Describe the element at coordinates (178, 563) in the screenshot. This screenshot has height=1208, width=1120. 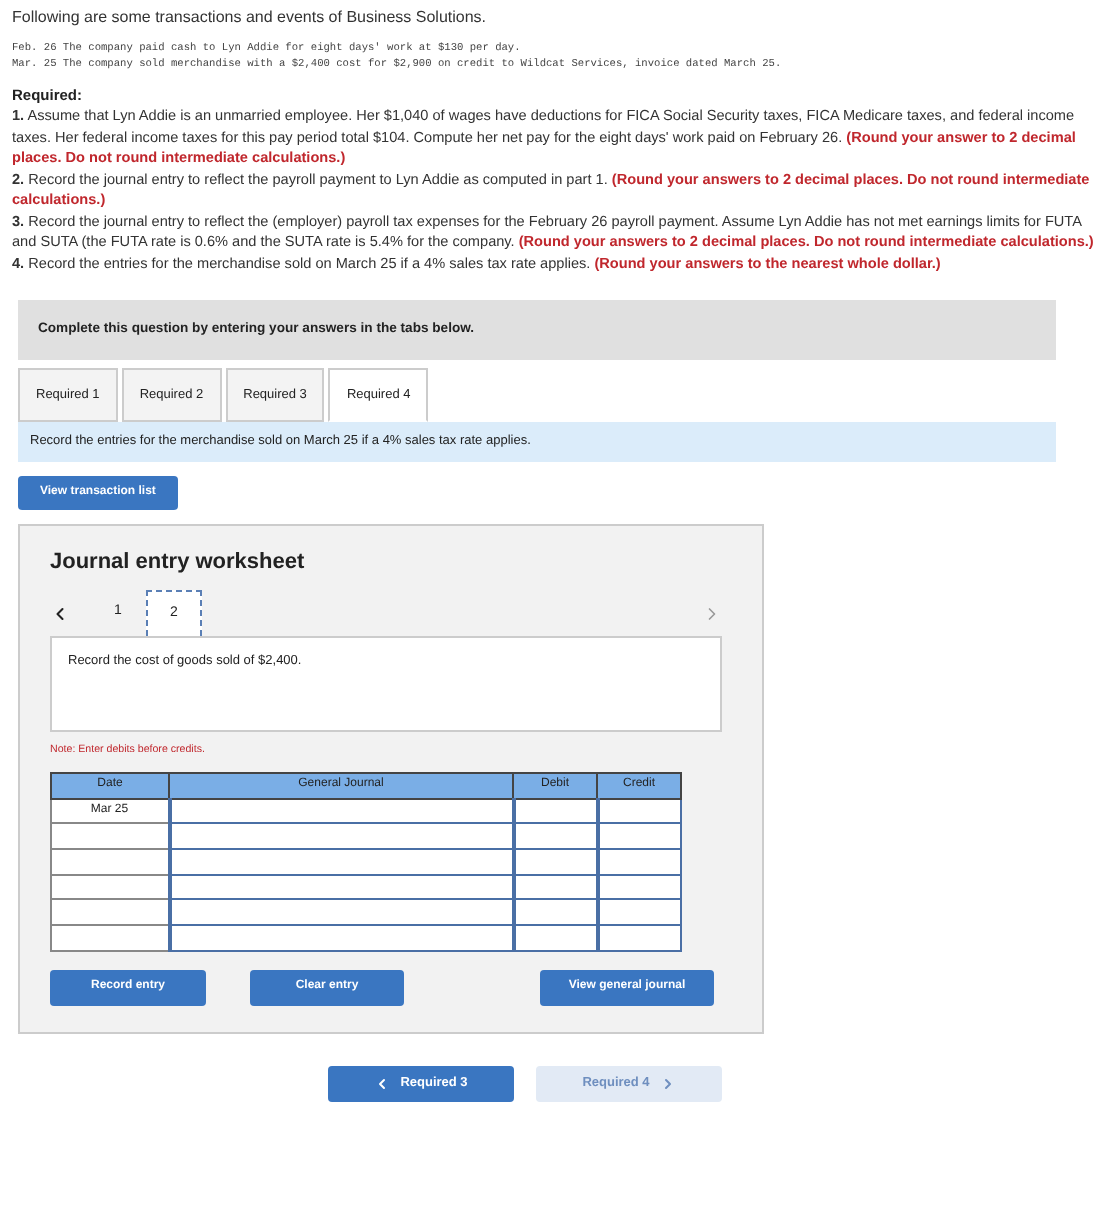
I see `worksheet-title: Journal entry worksheet` at that location.